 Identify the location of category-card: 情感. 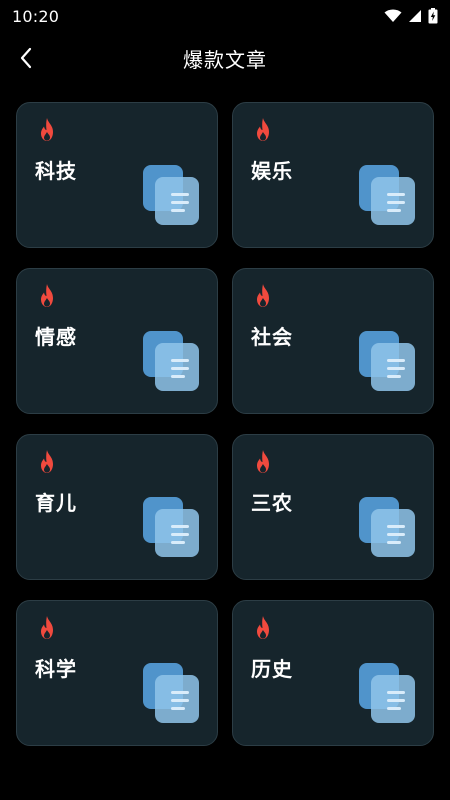
(117, 341).